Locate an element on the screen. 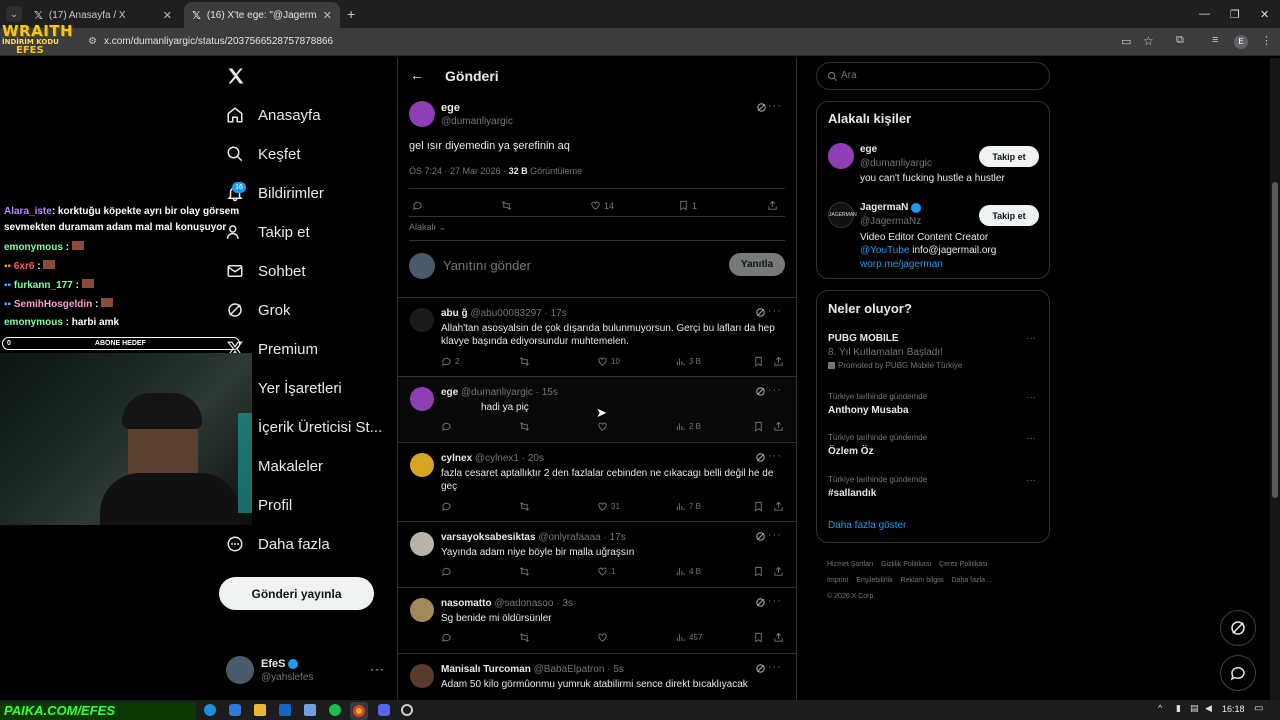 This screenshot has height=720, width=1280. x-logo is located at coordinates (236, 76).